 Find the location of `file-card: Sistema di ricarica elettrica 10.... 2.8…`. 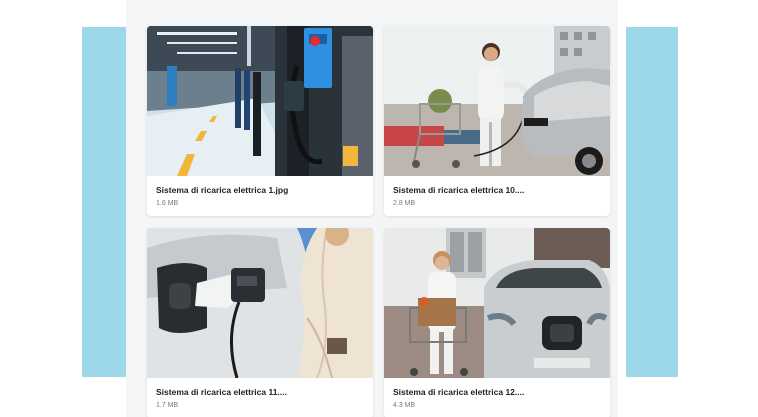

file-card: Sistema di ricarica elettrica 10.... 2.8… is located at coordinates (497, 121).